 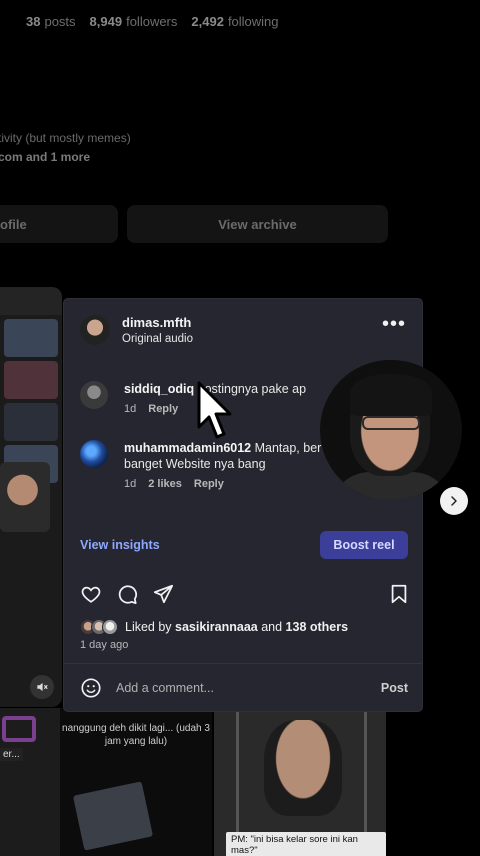 What do you see at coordinates (65, 138) in the screenshot?
I see `profile-bio: tivity (but mostly memes)` at bounding box center [65, 138].